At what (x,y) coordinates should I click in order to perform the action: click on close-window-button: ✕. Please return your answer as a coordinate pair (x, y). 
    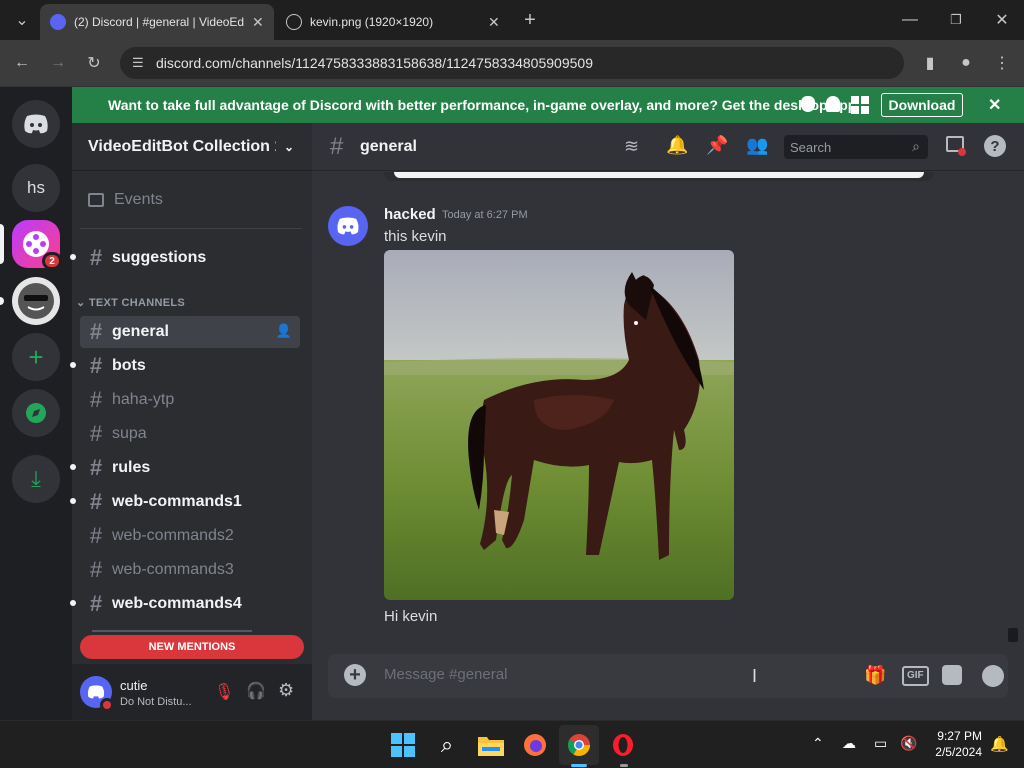
    Looking at the image, I should click on (1002, 20).